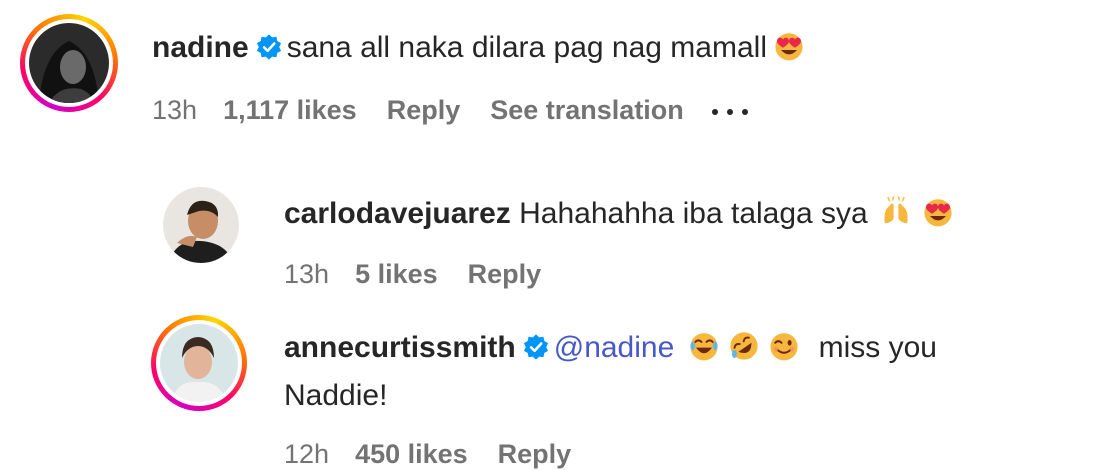 This screenshot has width=1120, height=470. I want to click on raising-hands-emoji-icon, so click(896, 210).